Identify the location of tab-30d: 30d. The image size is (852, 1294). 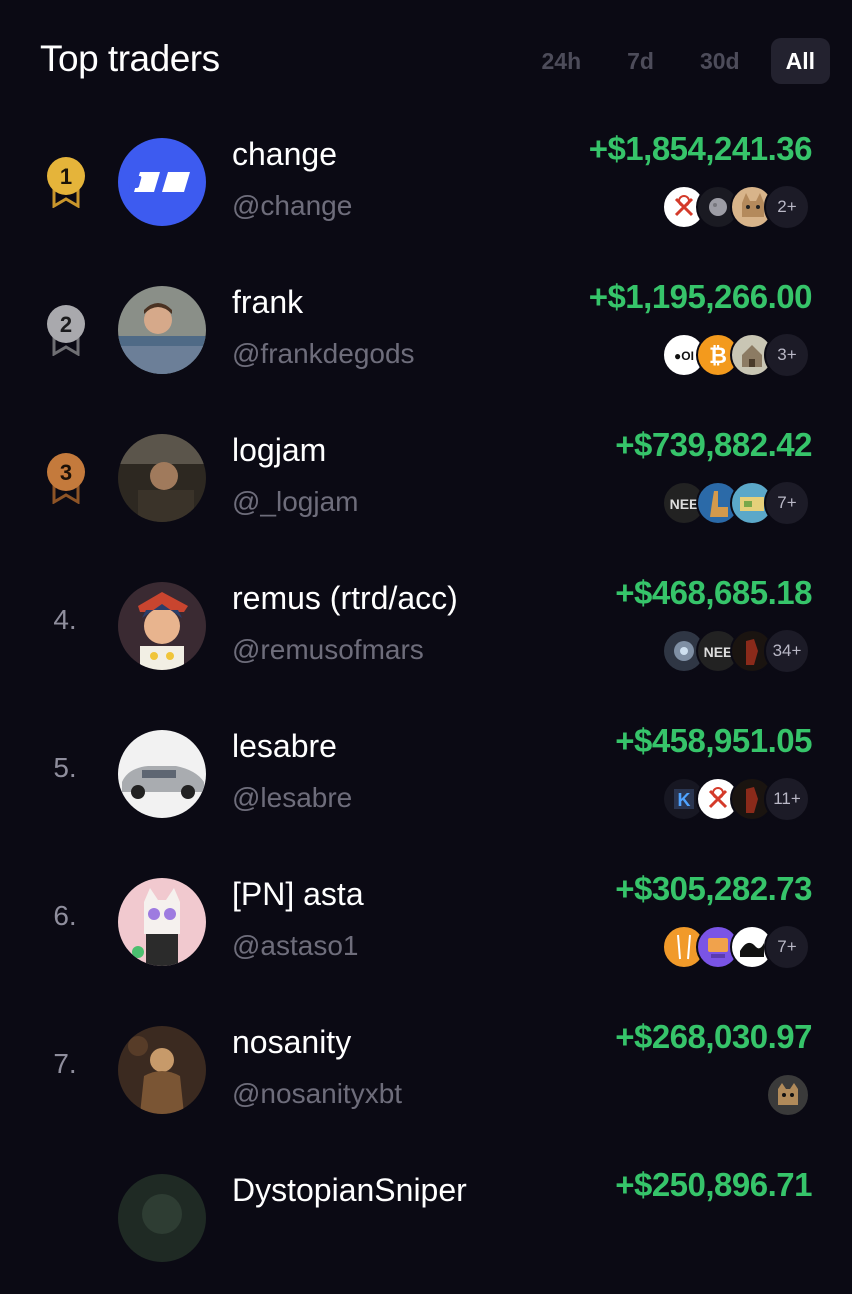
(720, 61).